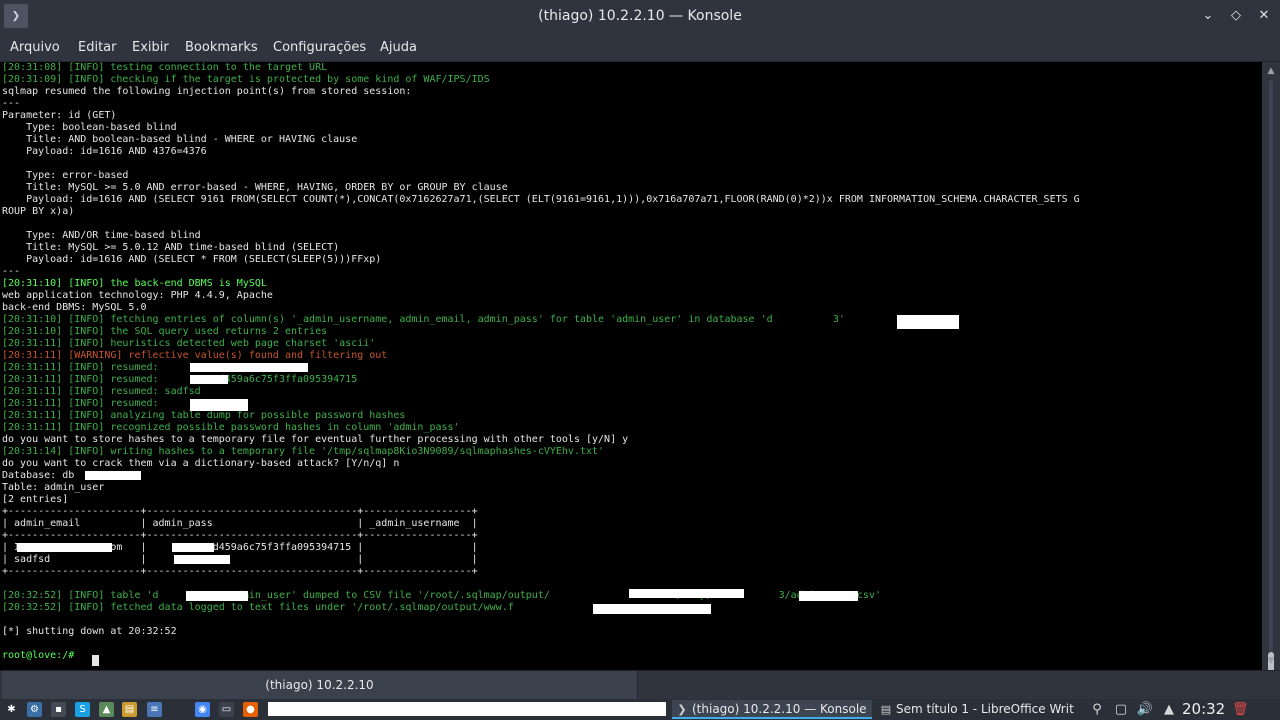 Image resolution: width=1280 pixels, height=720 pixels. What do you see at coordinates (682, 709) in the screenshot?
I see `konsole-task-icon: ❯` at bounding box center [682, 709].